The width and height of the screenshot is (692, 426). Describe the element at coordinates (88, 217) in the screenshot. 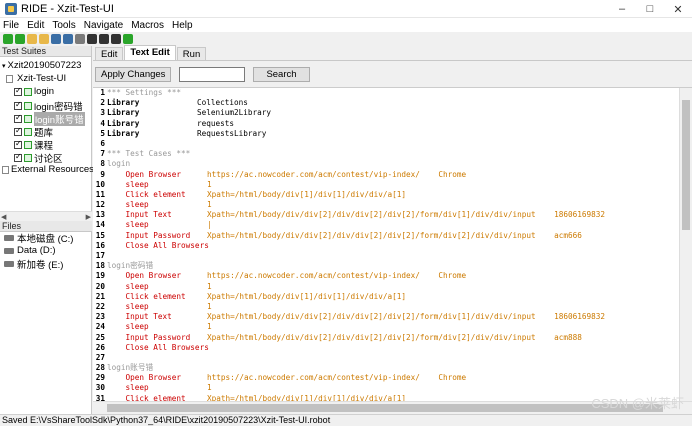

I see `scroll-right-icon: ▶` at that location.